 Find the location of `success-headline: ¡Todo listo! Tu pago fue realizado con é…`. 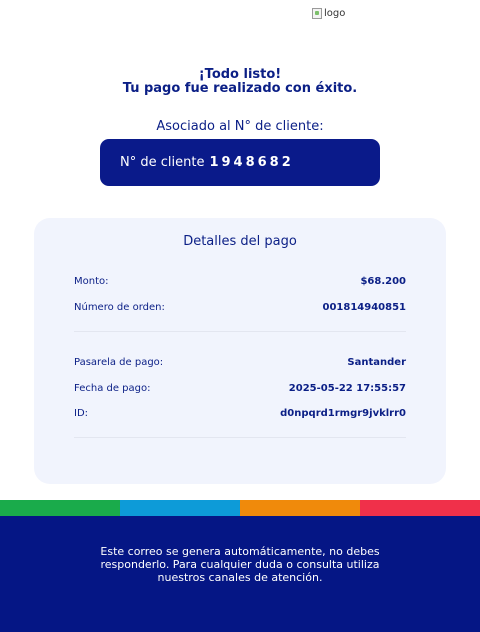

success-headline: ¡Todo listo! Tu pago fue realizado con é… is located at coordinates (240, 82).